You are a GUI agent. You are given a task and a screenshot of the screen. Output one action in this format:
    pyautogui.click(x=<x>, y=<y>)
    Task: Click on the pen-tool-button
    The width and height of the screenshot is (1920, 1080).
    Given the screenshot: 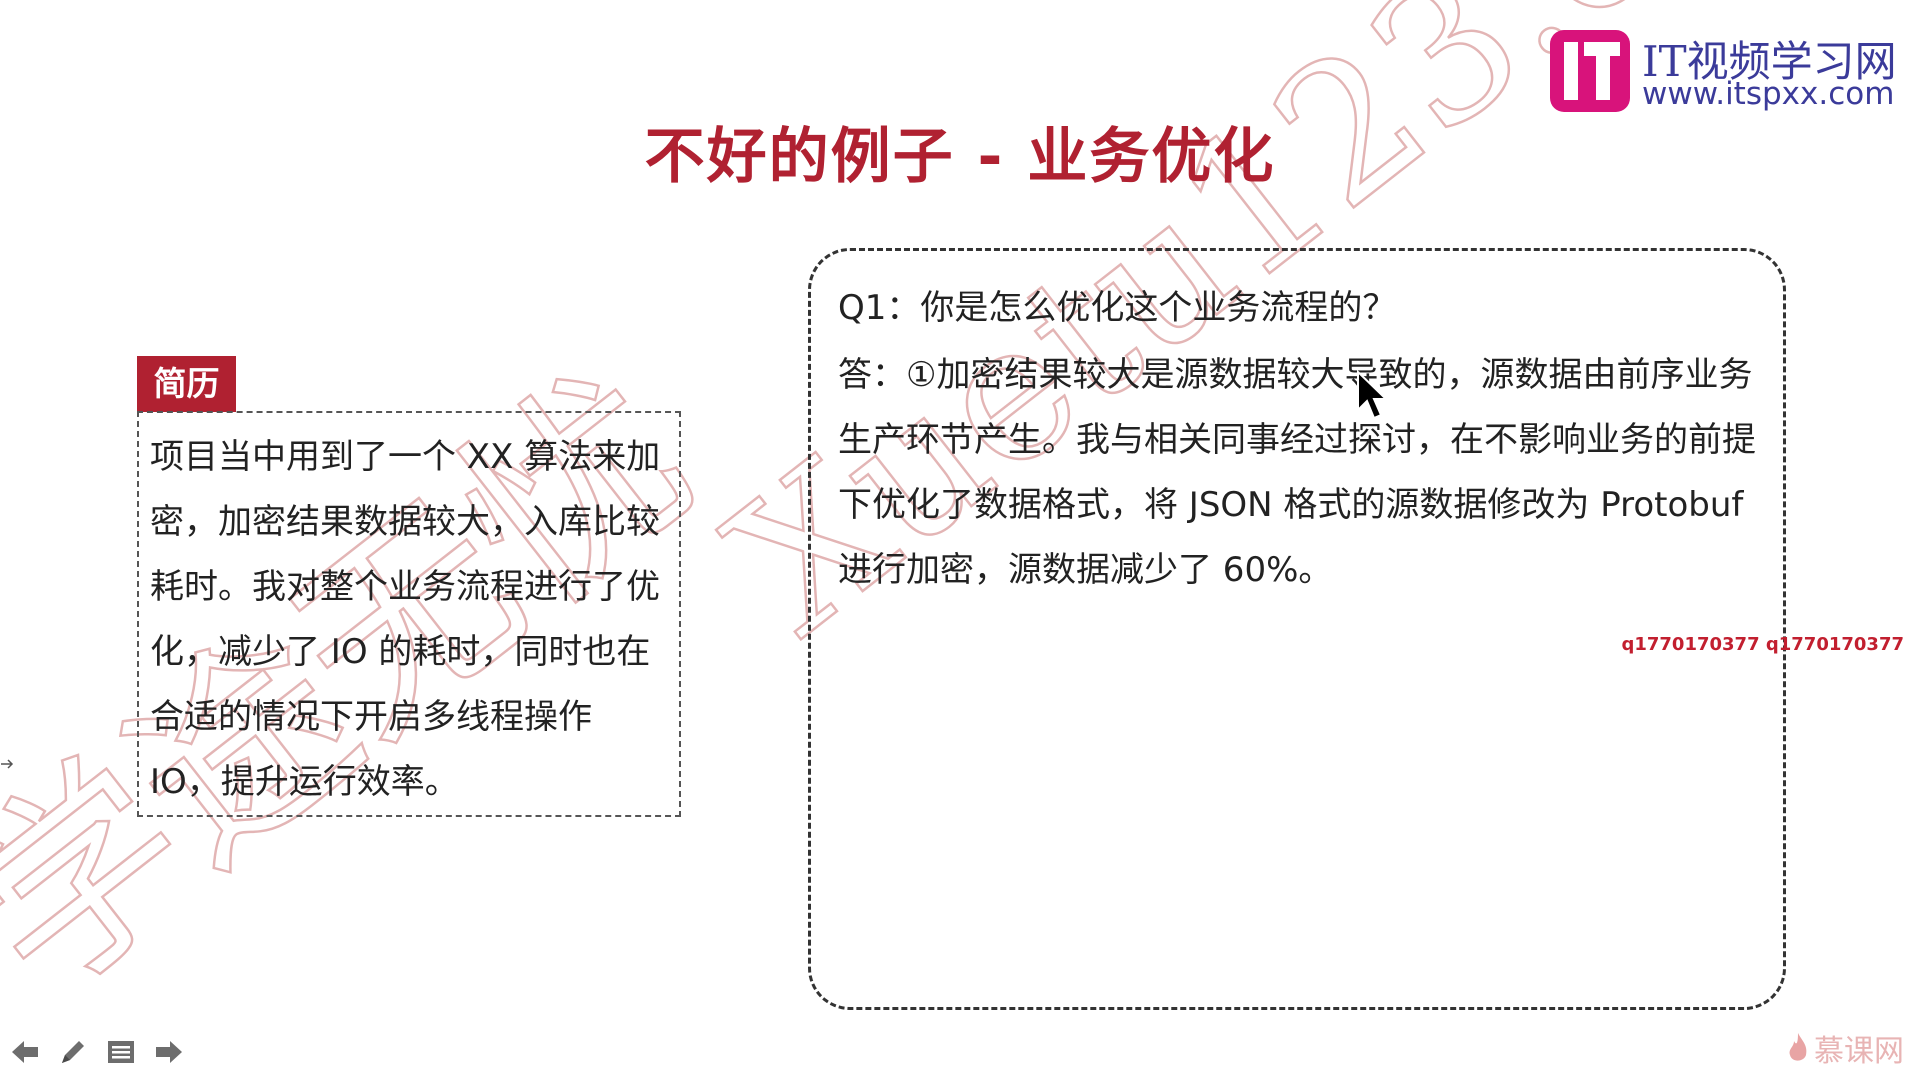 What is the action you would take?
    pyautogui.click(x=73, y=1052)
    